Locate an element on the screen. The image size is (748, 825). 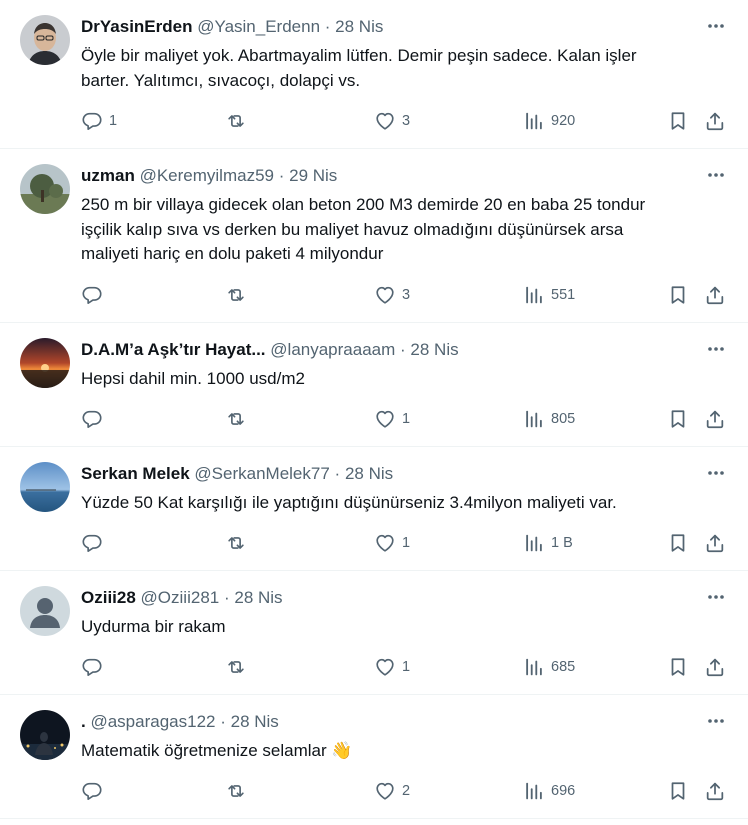
tweet-actions: 1 805 is located at coordinates (406, 419).